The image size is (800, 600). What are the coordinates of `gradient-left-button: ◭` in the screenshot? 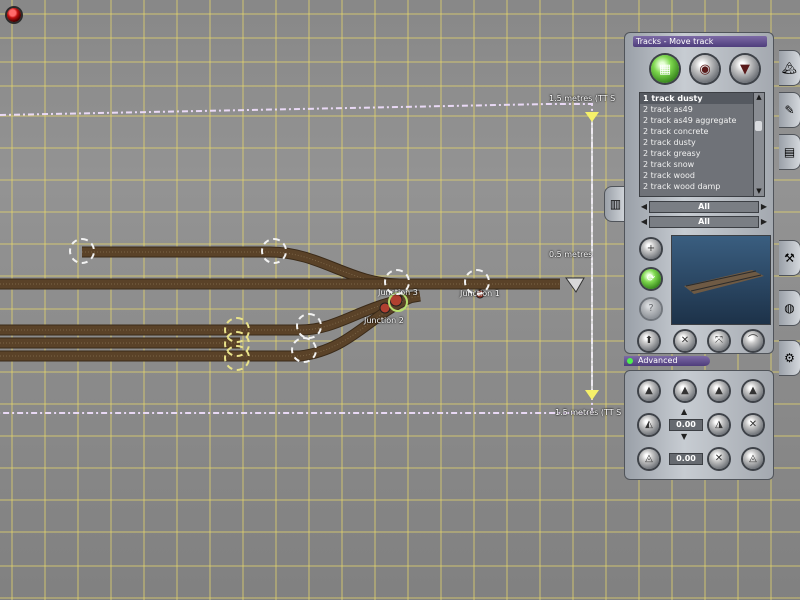 It's located at (649, 425).